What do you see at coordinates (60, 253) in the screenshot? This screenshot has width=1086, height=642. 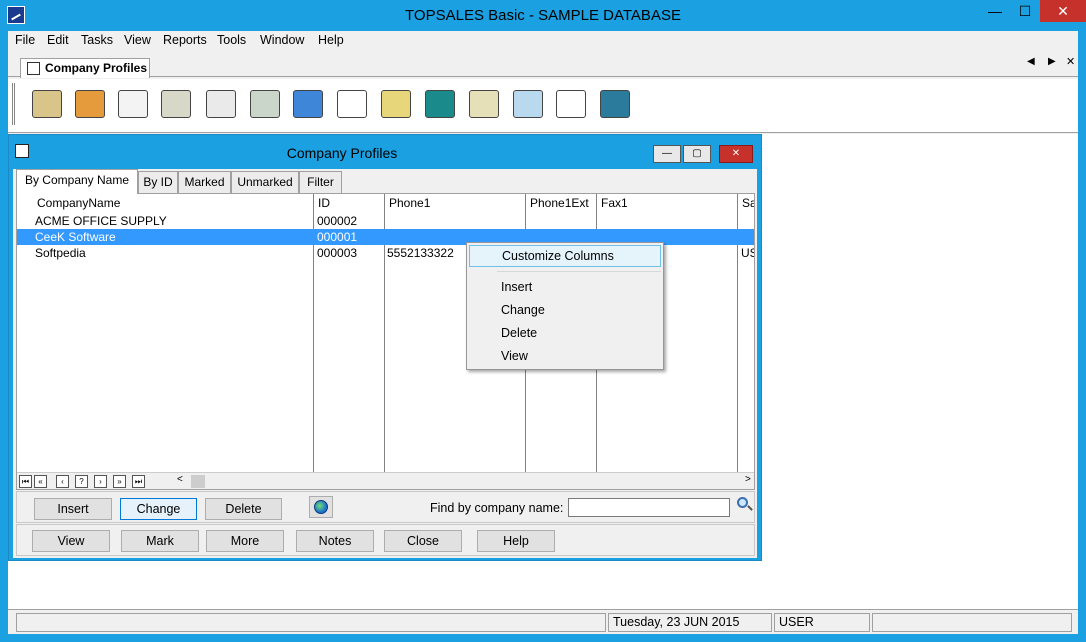 I see `cell-company-name: Softpedia` at bounding box center [60, 253].